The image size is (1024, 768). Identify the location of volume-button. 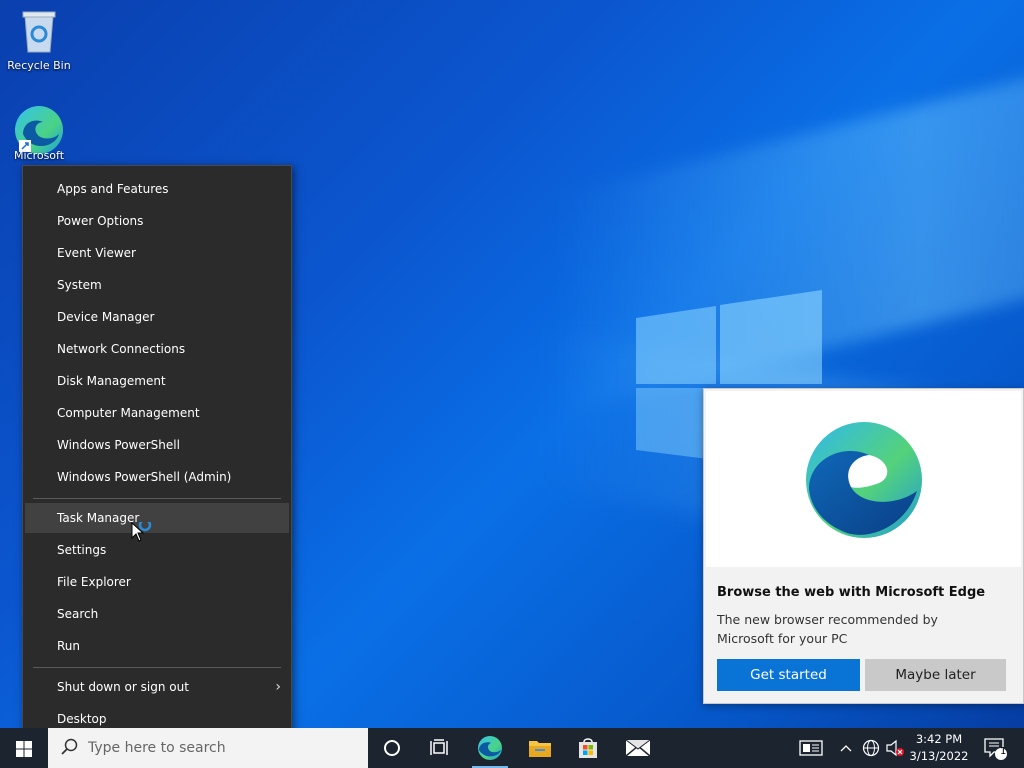
(895, 748).